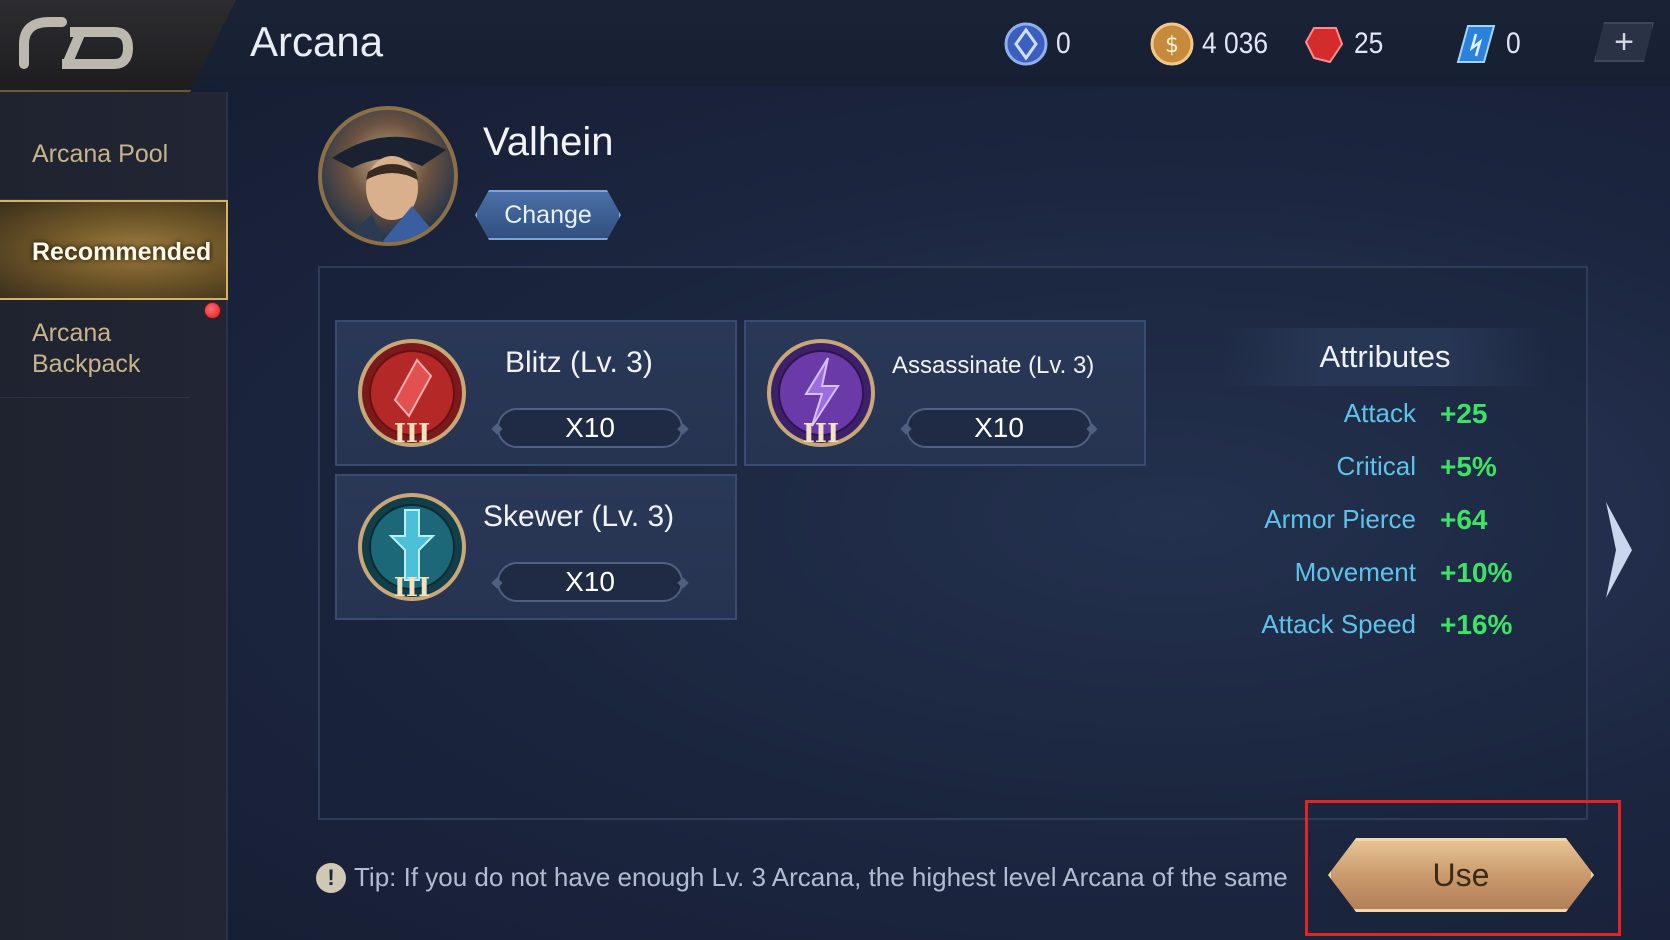  What do you see at coordinates (95, 349) in the screenshot?
I see `sidebar-item-arcana-backpack: Arcana Backpack` at bounding box center [95, 349].